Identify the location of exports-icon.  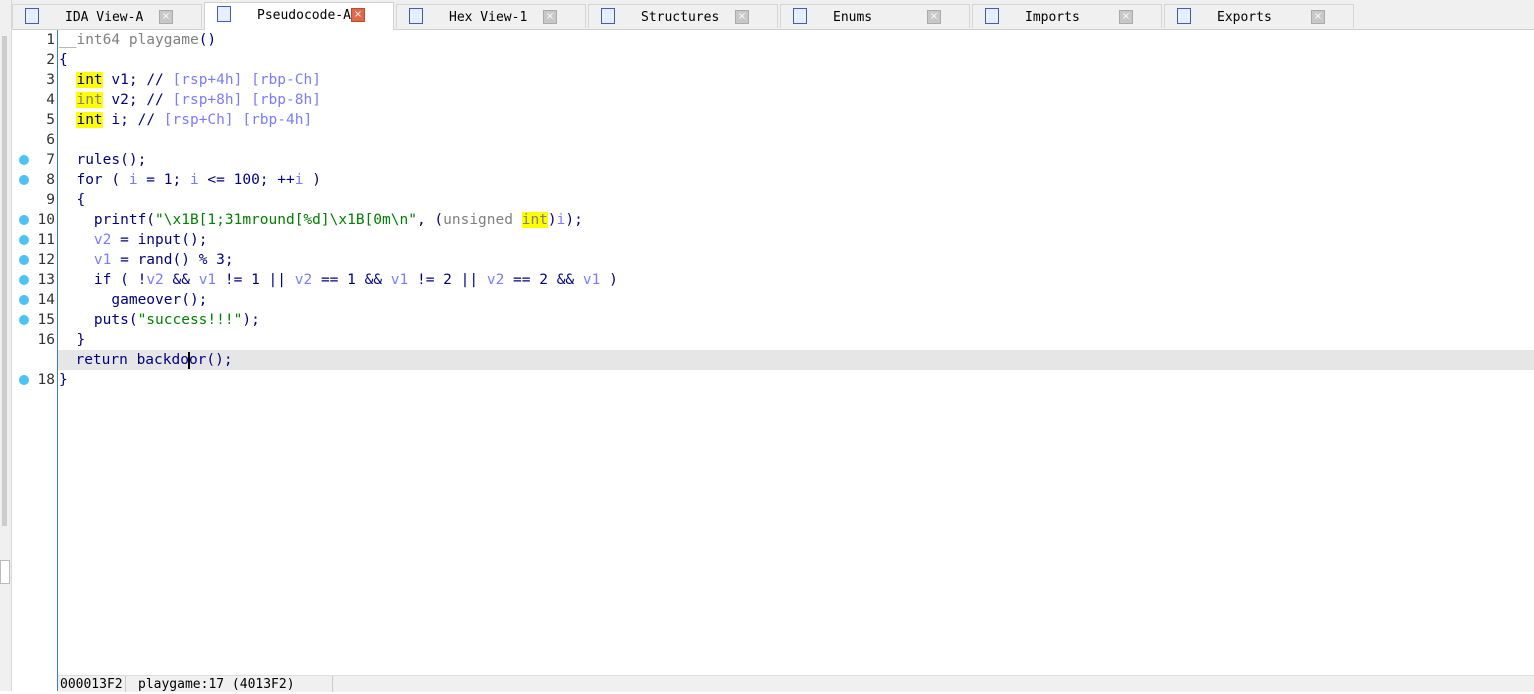
(1184, 16).